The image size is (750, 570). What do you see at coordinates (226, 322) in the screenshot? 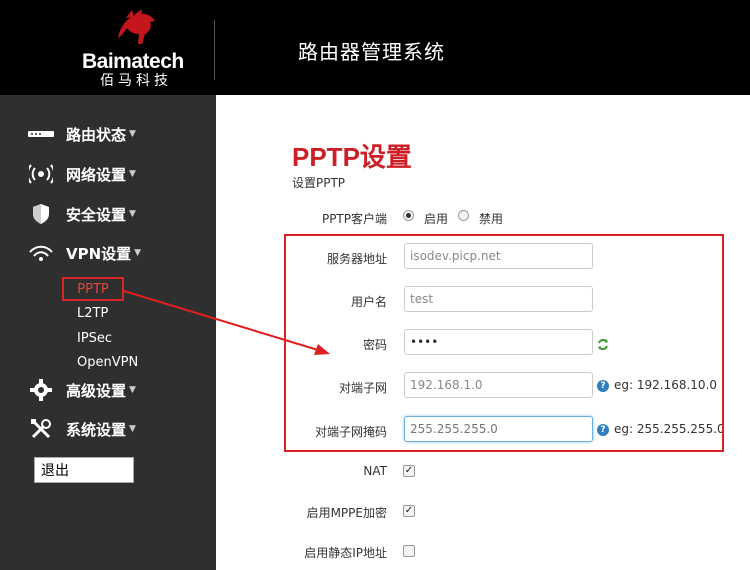
I see `annotation-arrow-icon` at bounding box center [226, 322].